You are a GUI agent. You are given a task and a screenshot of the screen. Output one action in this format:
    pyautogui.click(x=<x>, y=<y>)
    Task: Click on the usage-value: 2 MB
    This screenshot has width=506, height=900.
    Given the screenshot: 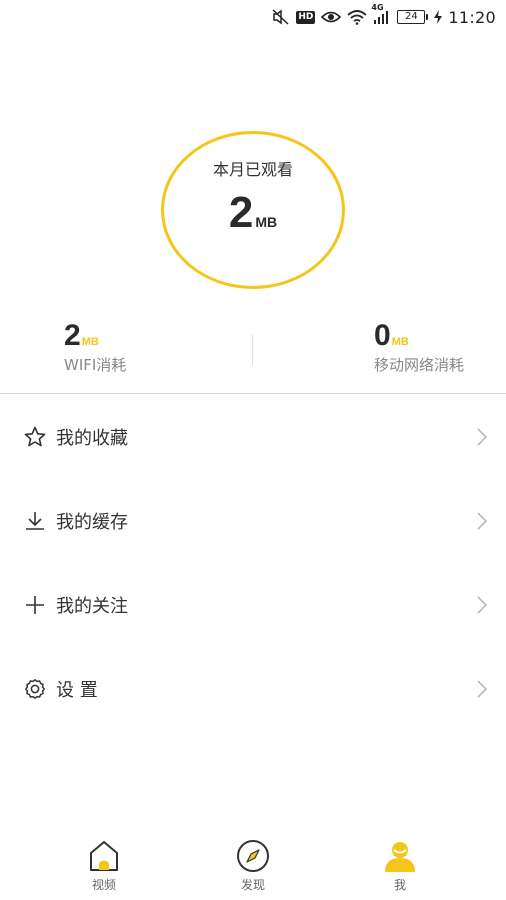 What is the action you would take?
    pyautogui.click(x=253, y=213)
    